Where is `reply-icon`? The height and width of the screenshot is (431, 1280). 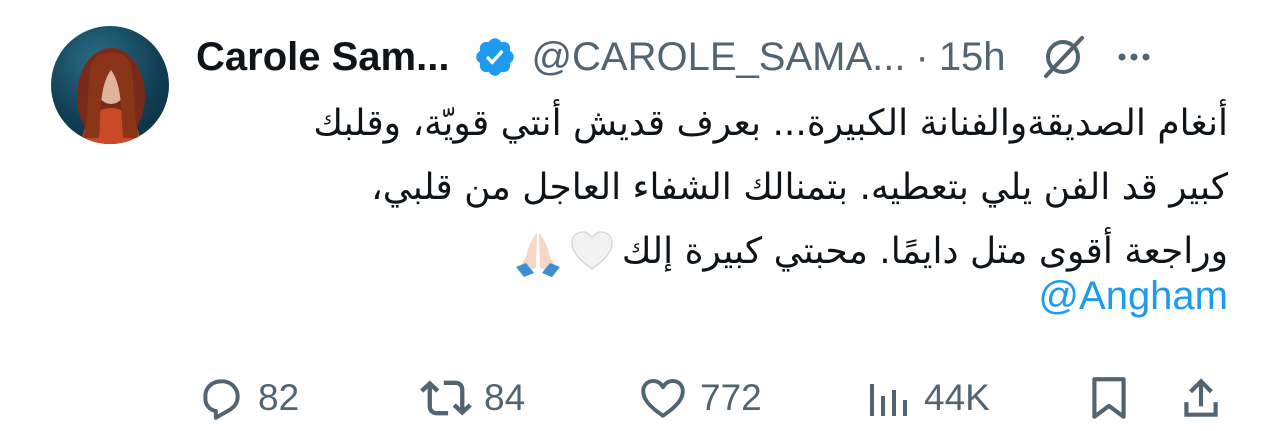 reply-icon is located at coordinates (221, 399).